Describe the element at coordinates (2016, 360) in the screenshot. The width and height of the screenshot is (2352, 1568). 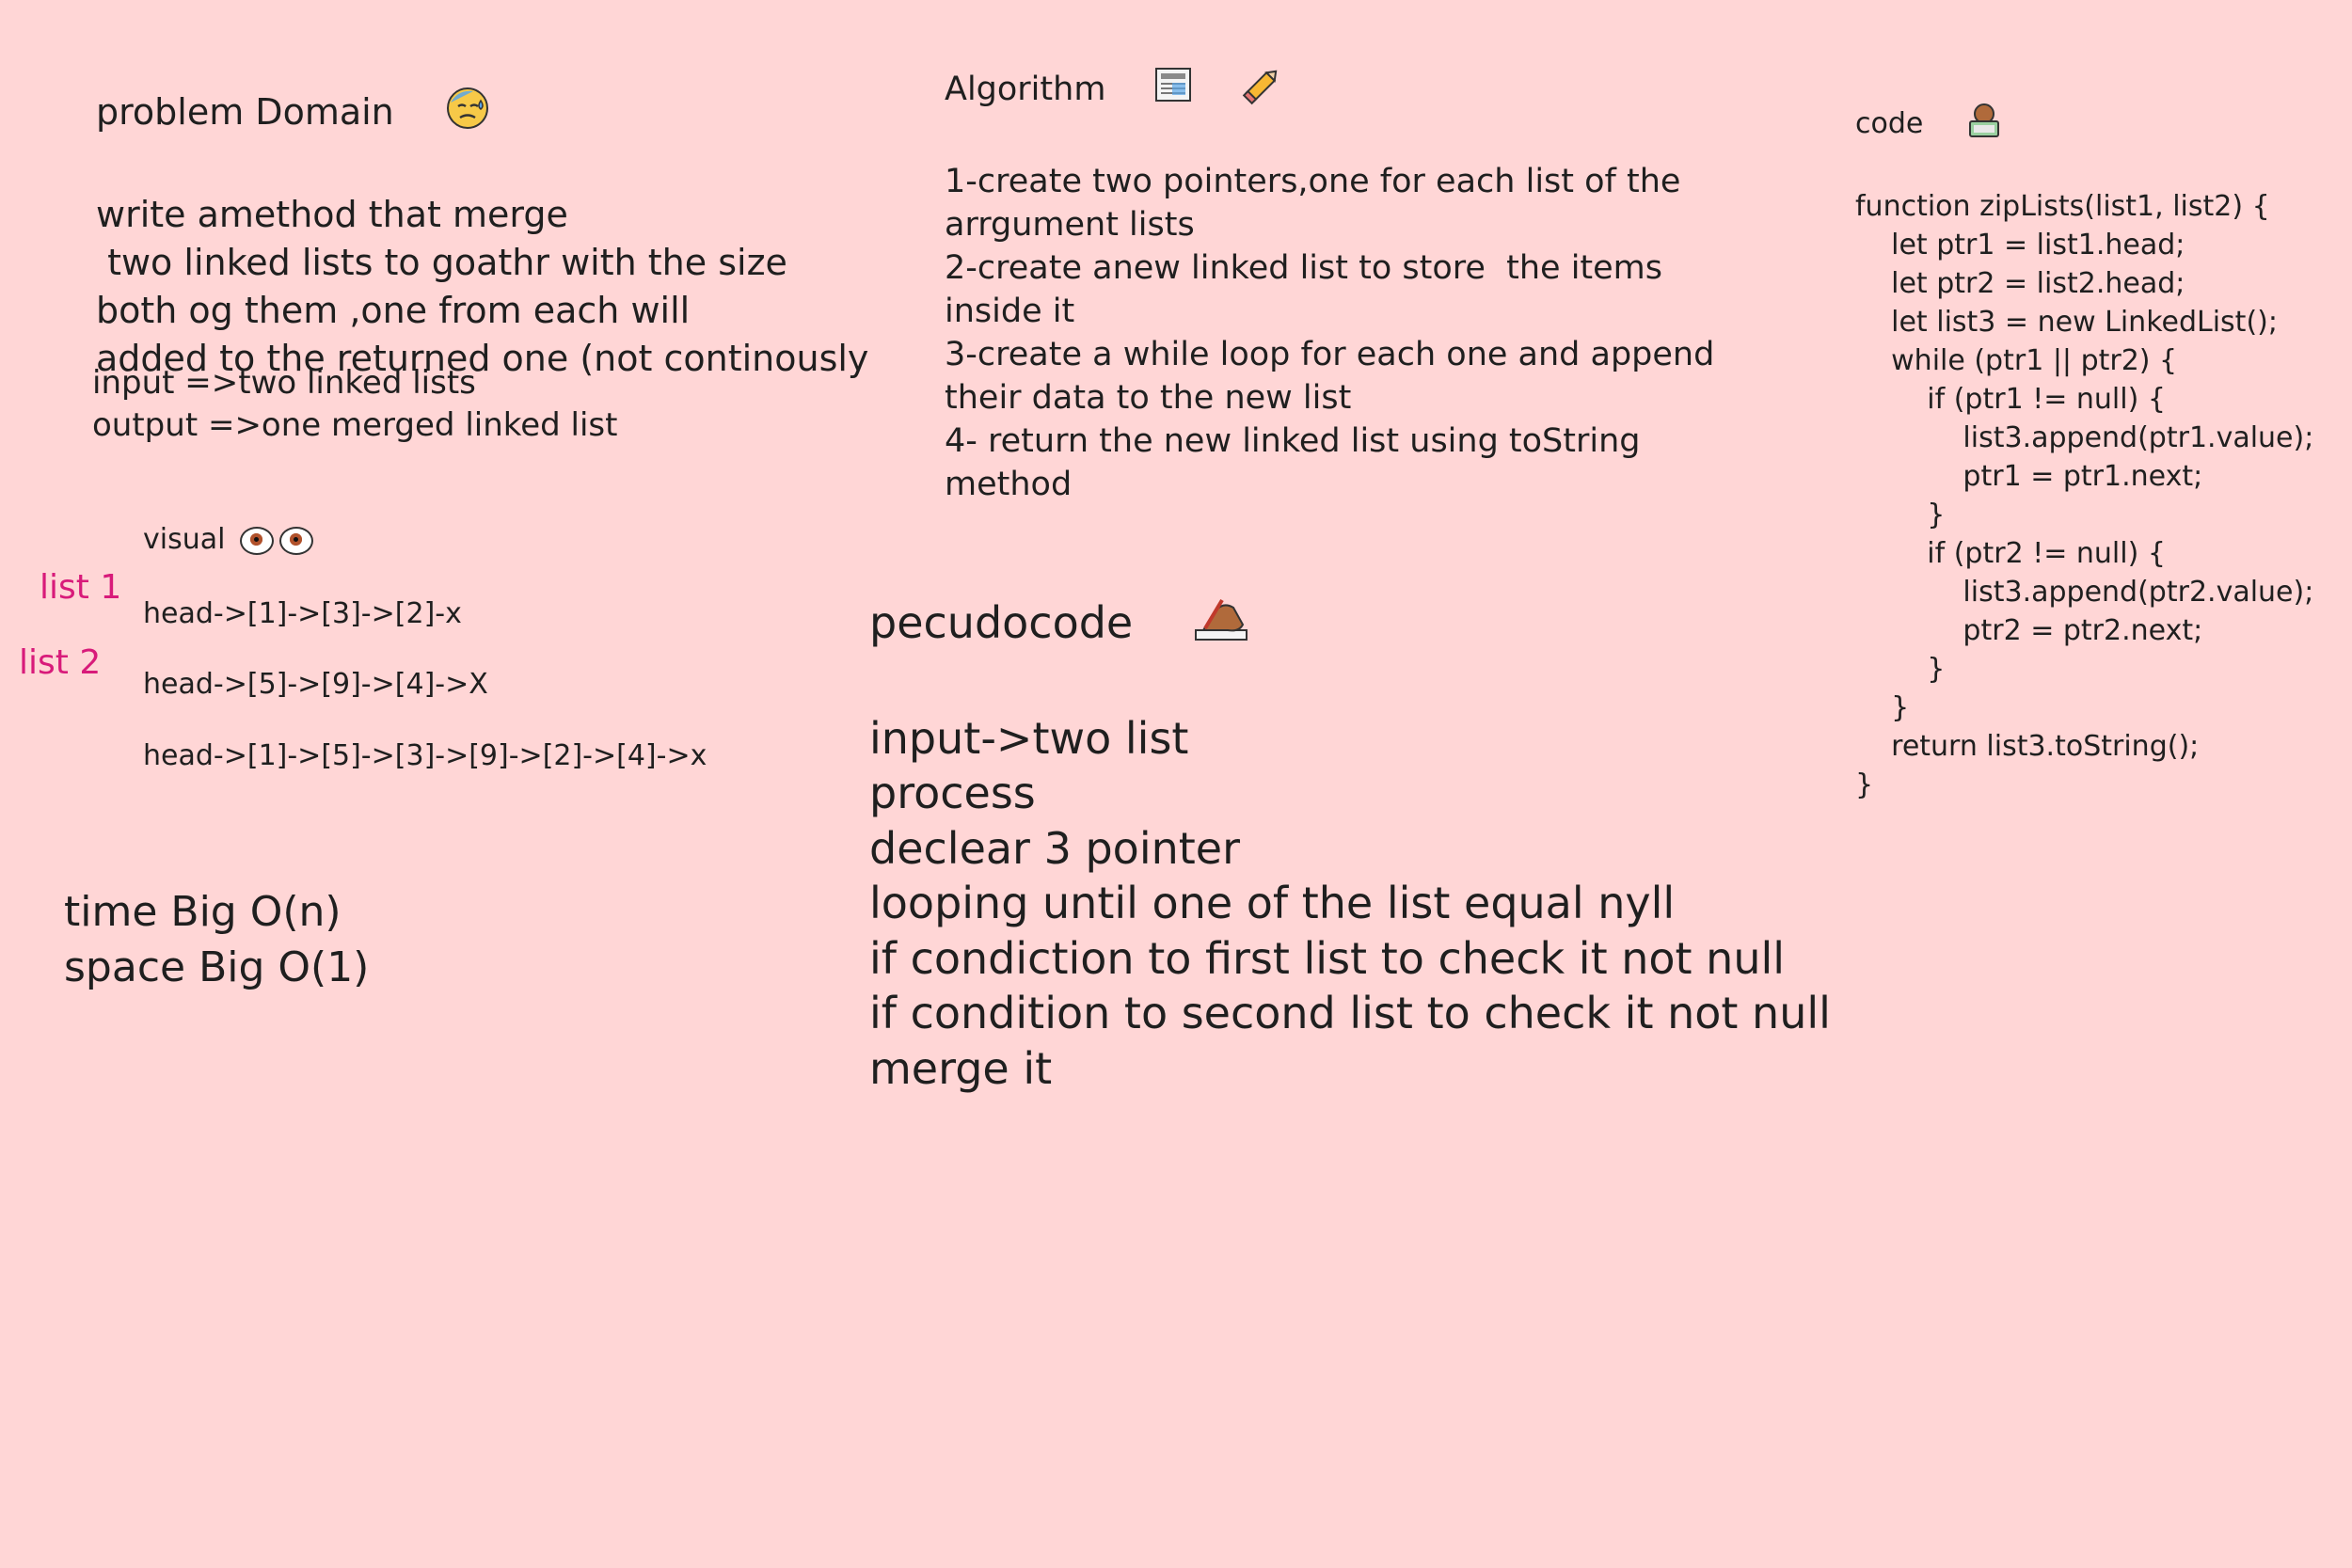
I see `code-line: while (ptr1 || ptr2) {` at that location.